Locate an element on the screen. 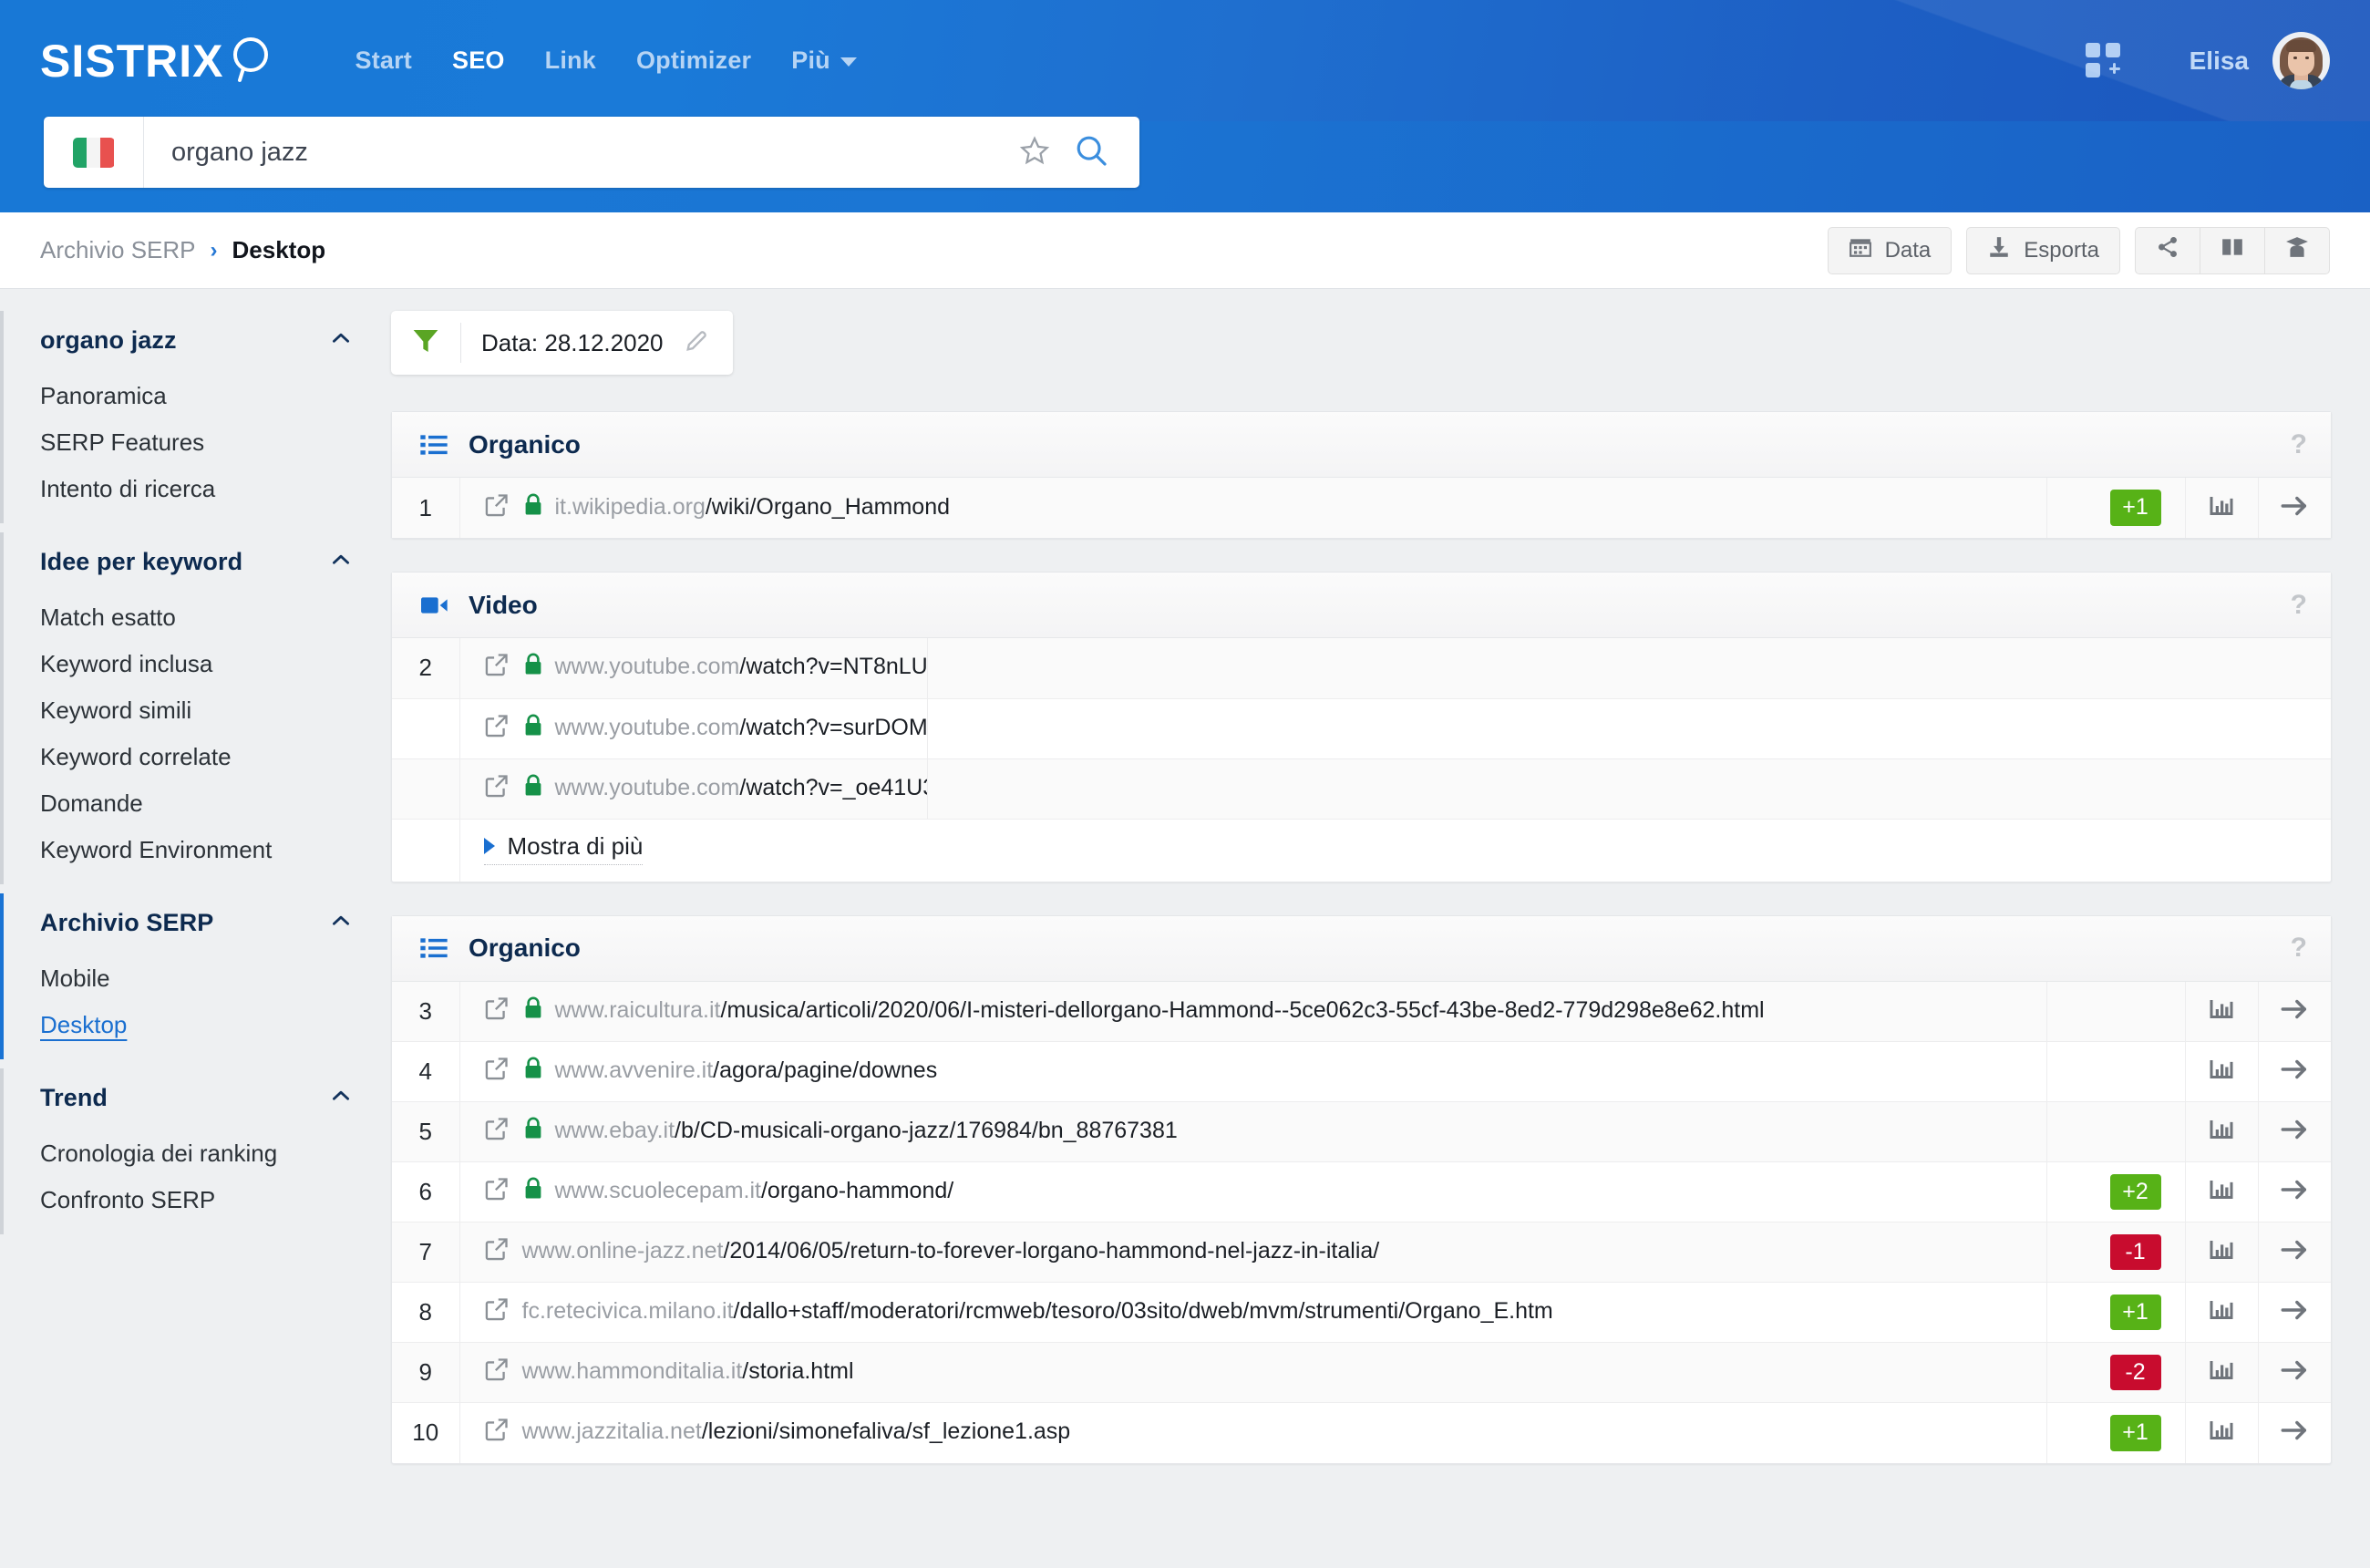  search-input: organo jazz is located at coordinates (581, 153).